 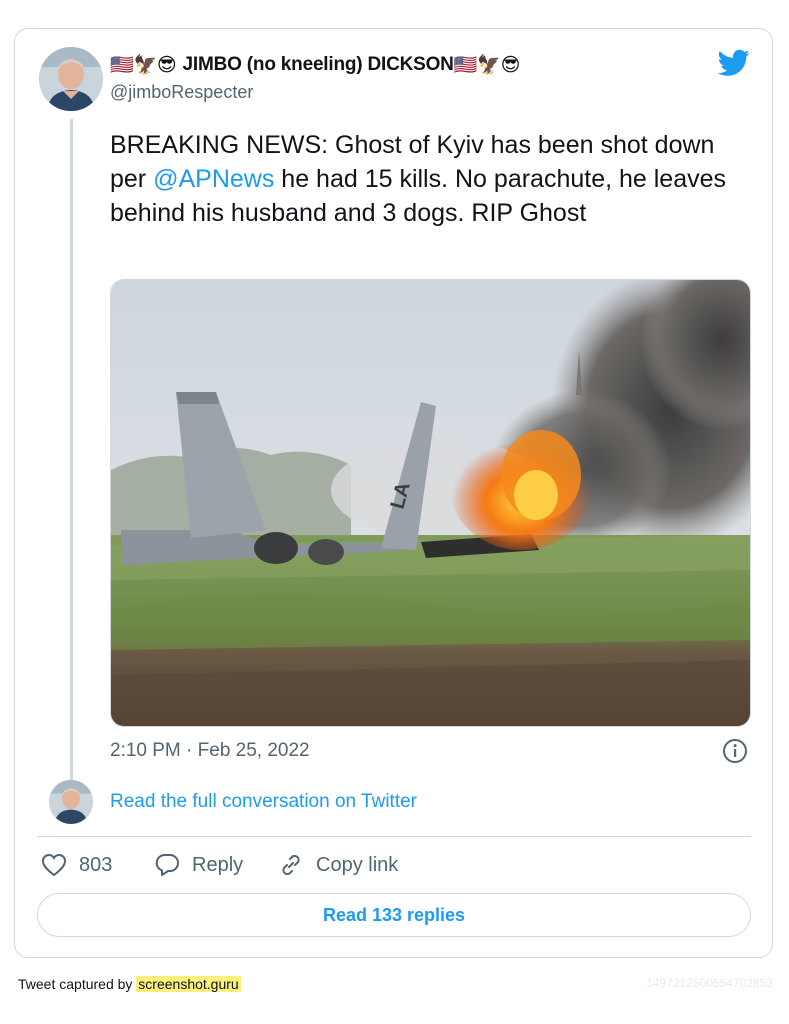 I want to click on author-name-row: 🇺🇸🦅😎 JIMBO (no kneeling) DICKSON 🇺🇸🦅😎, so click(x=316, y=65).